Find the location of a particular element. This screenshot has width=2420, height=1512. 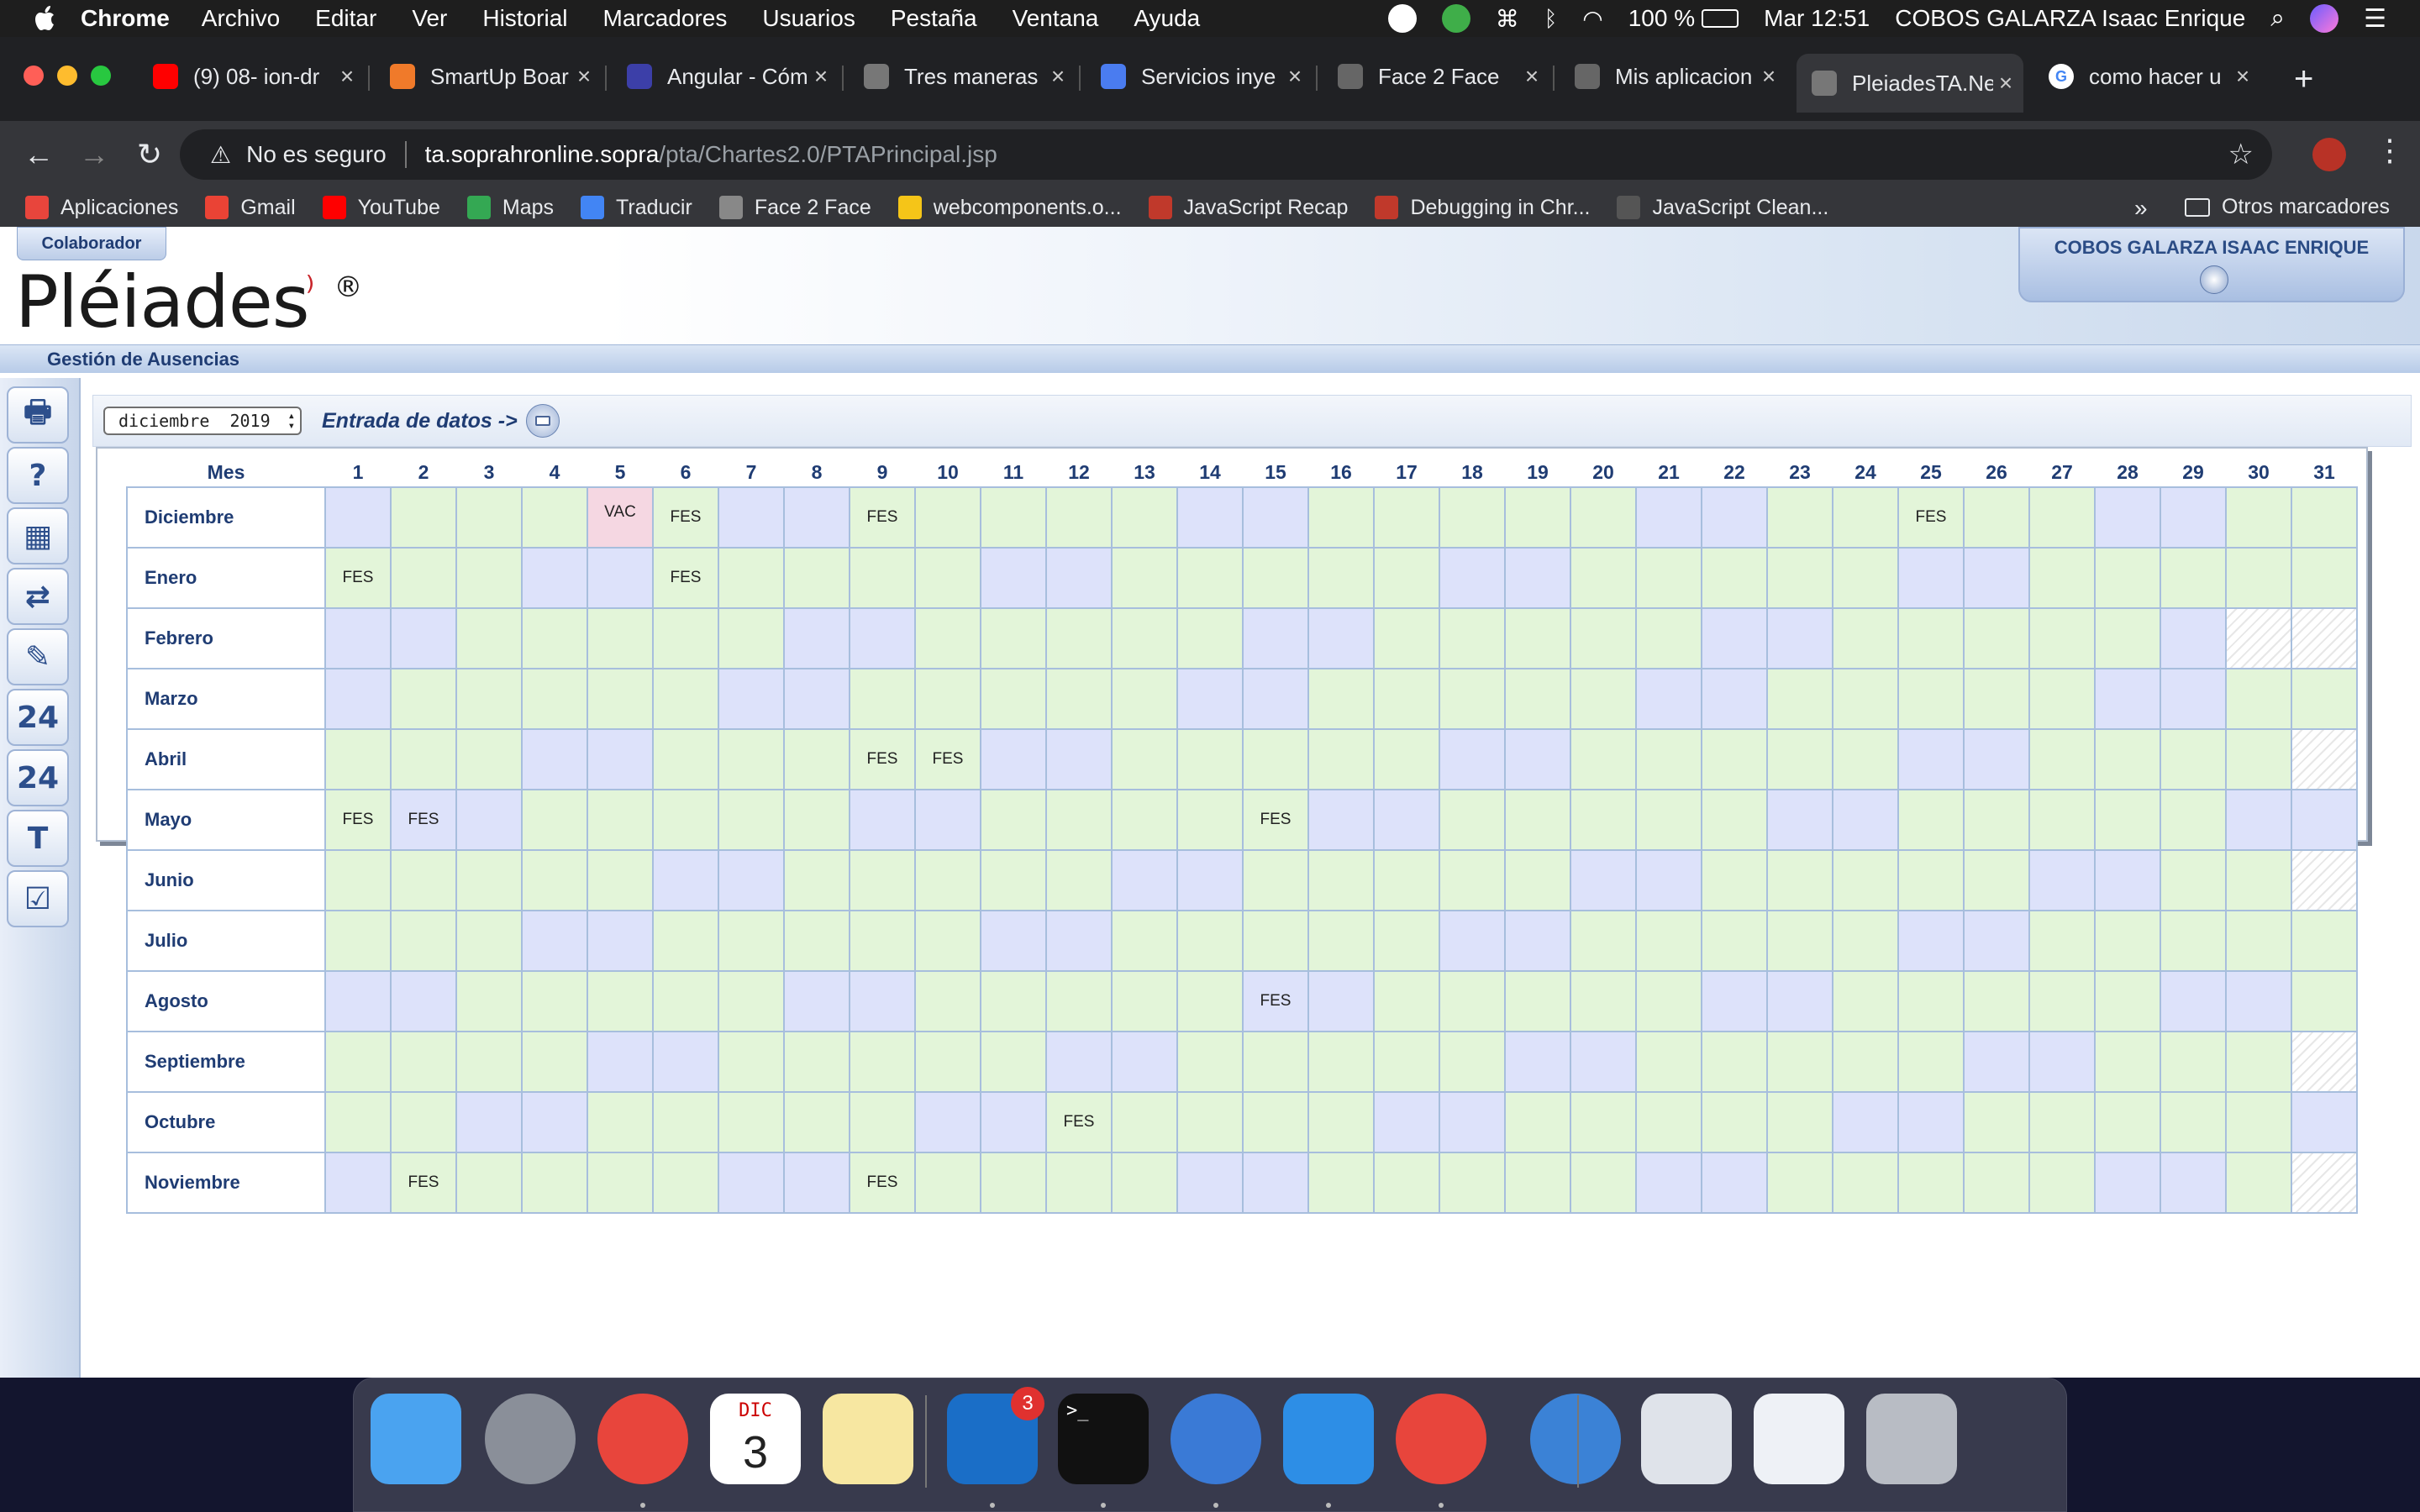

logout-icon is located at coordinates (2214, 279).